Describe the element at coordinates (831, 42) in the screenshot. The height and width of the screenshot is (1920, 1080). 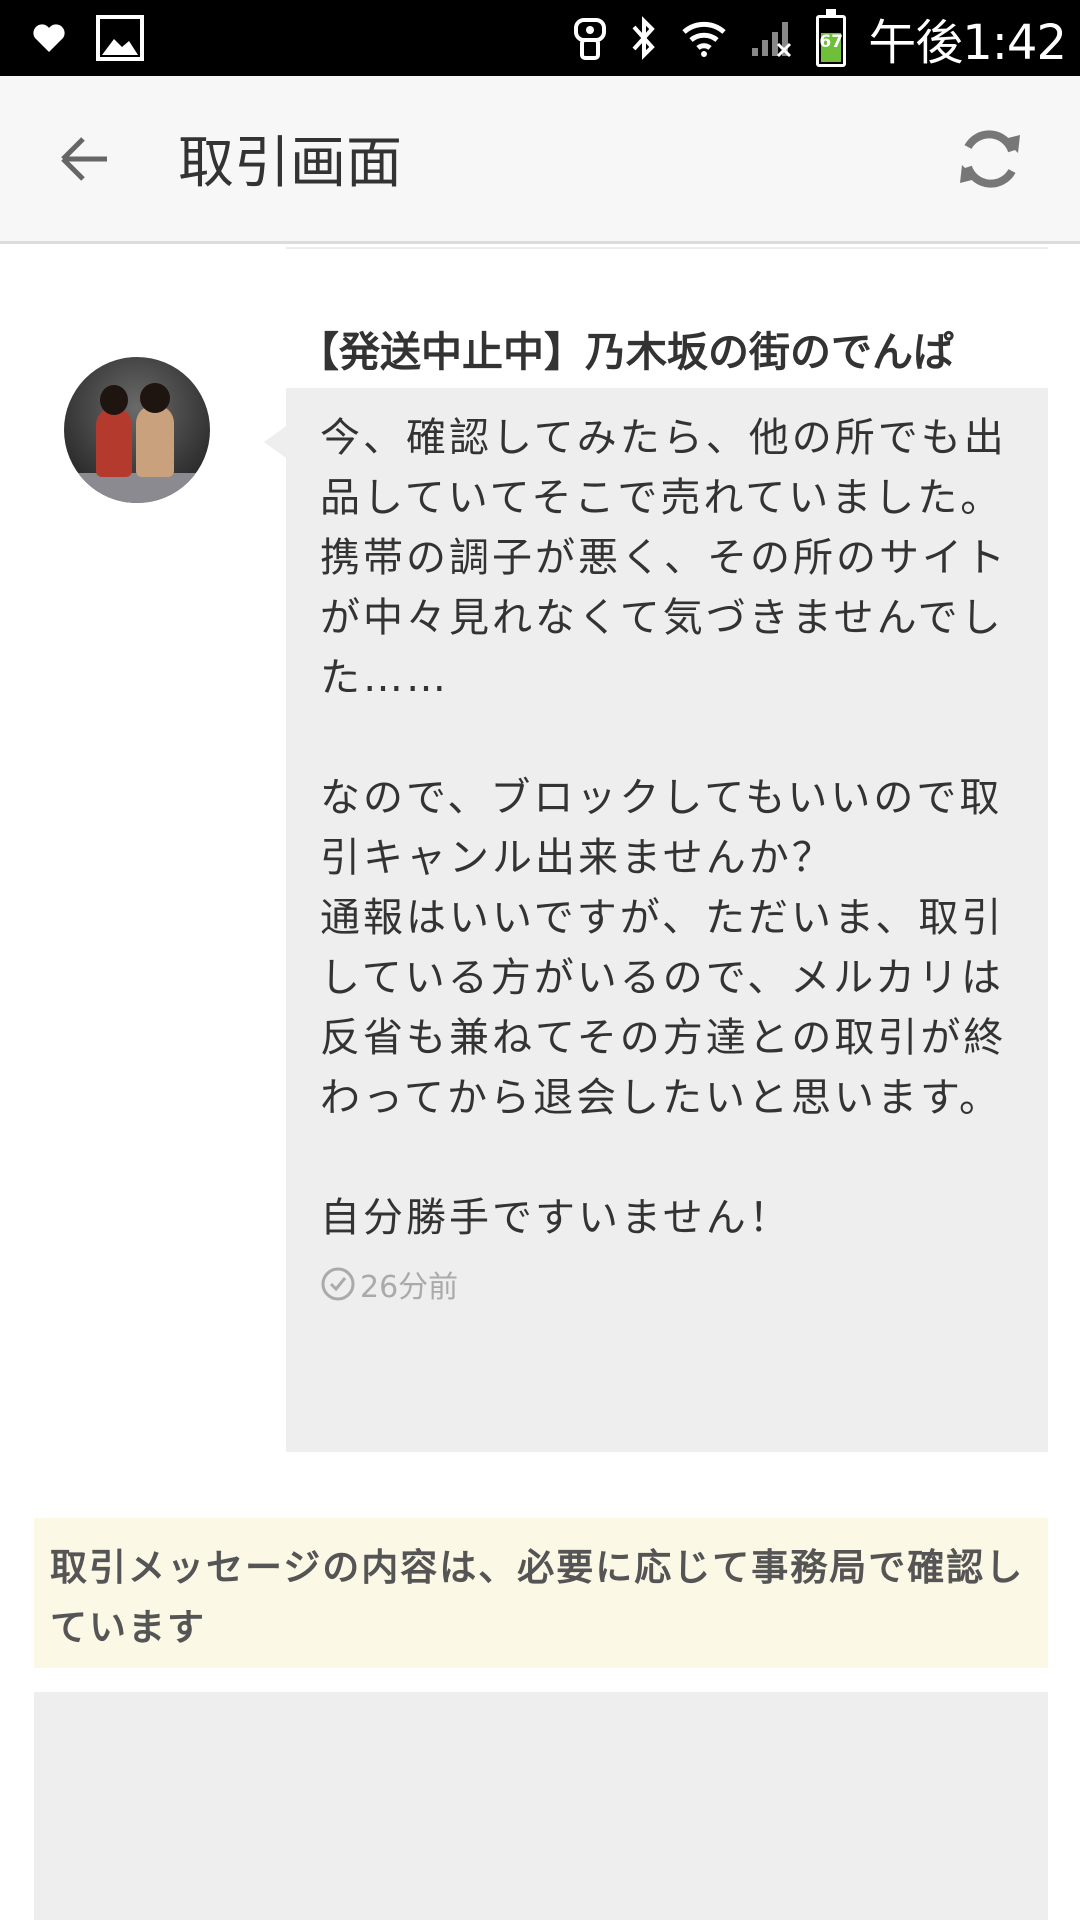
I see `battery-level: 67` at that location.